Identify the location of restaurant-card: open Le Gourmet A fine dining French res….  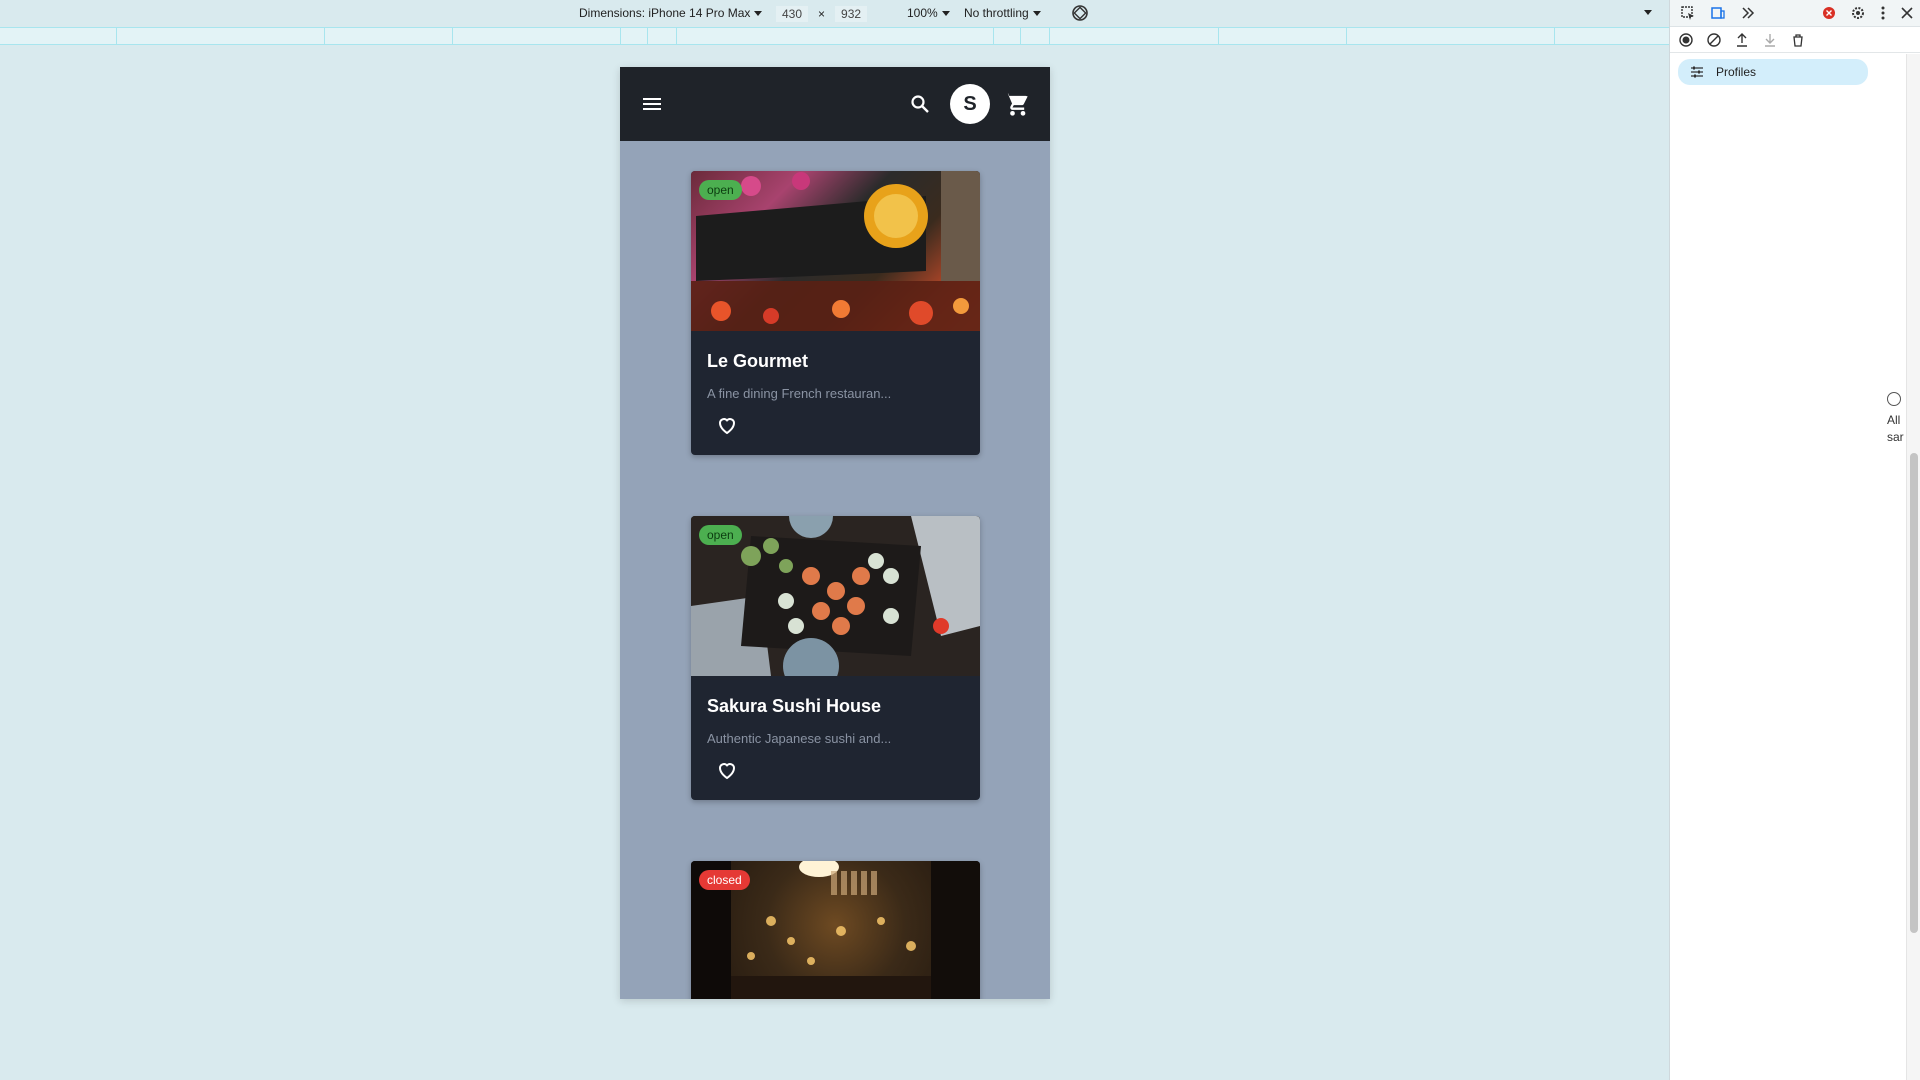
(835, 313).